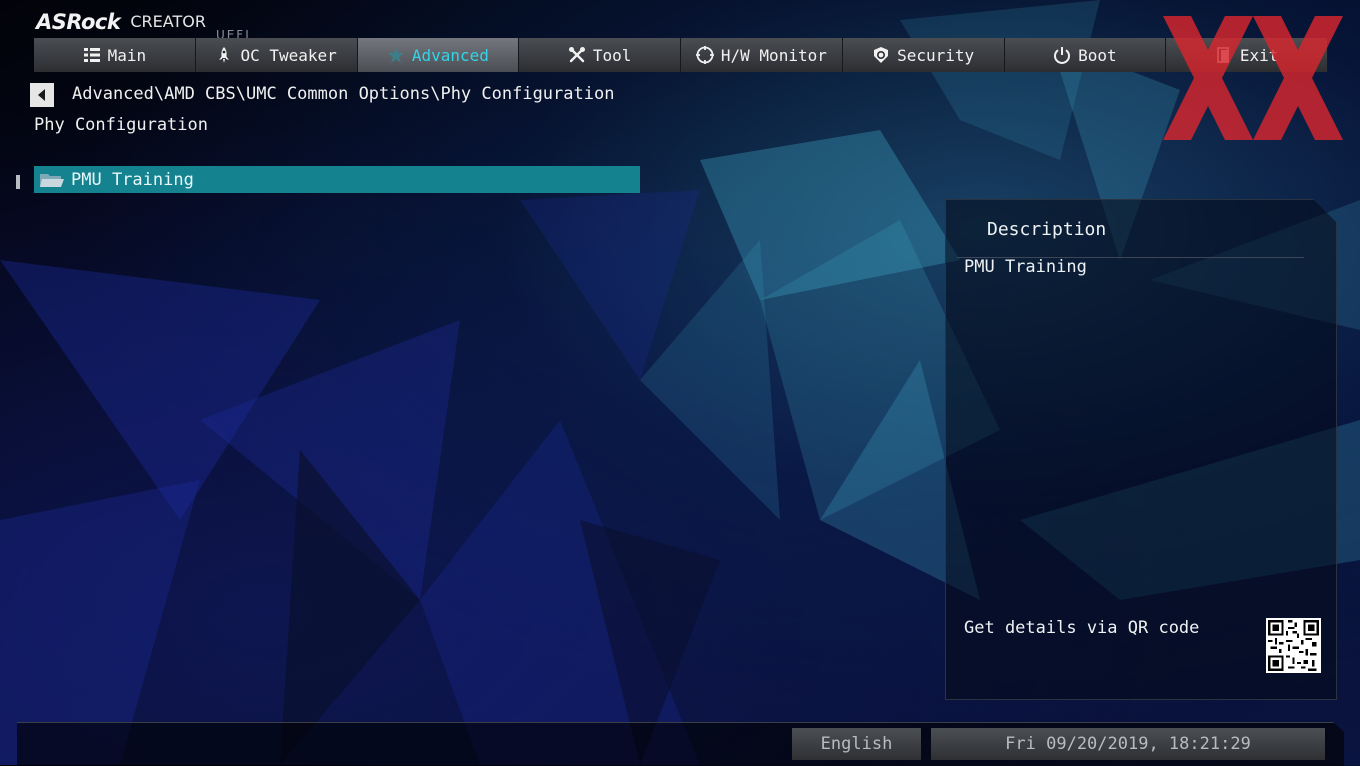  I want to click on product-name: CREATOR, so click(168, 21).